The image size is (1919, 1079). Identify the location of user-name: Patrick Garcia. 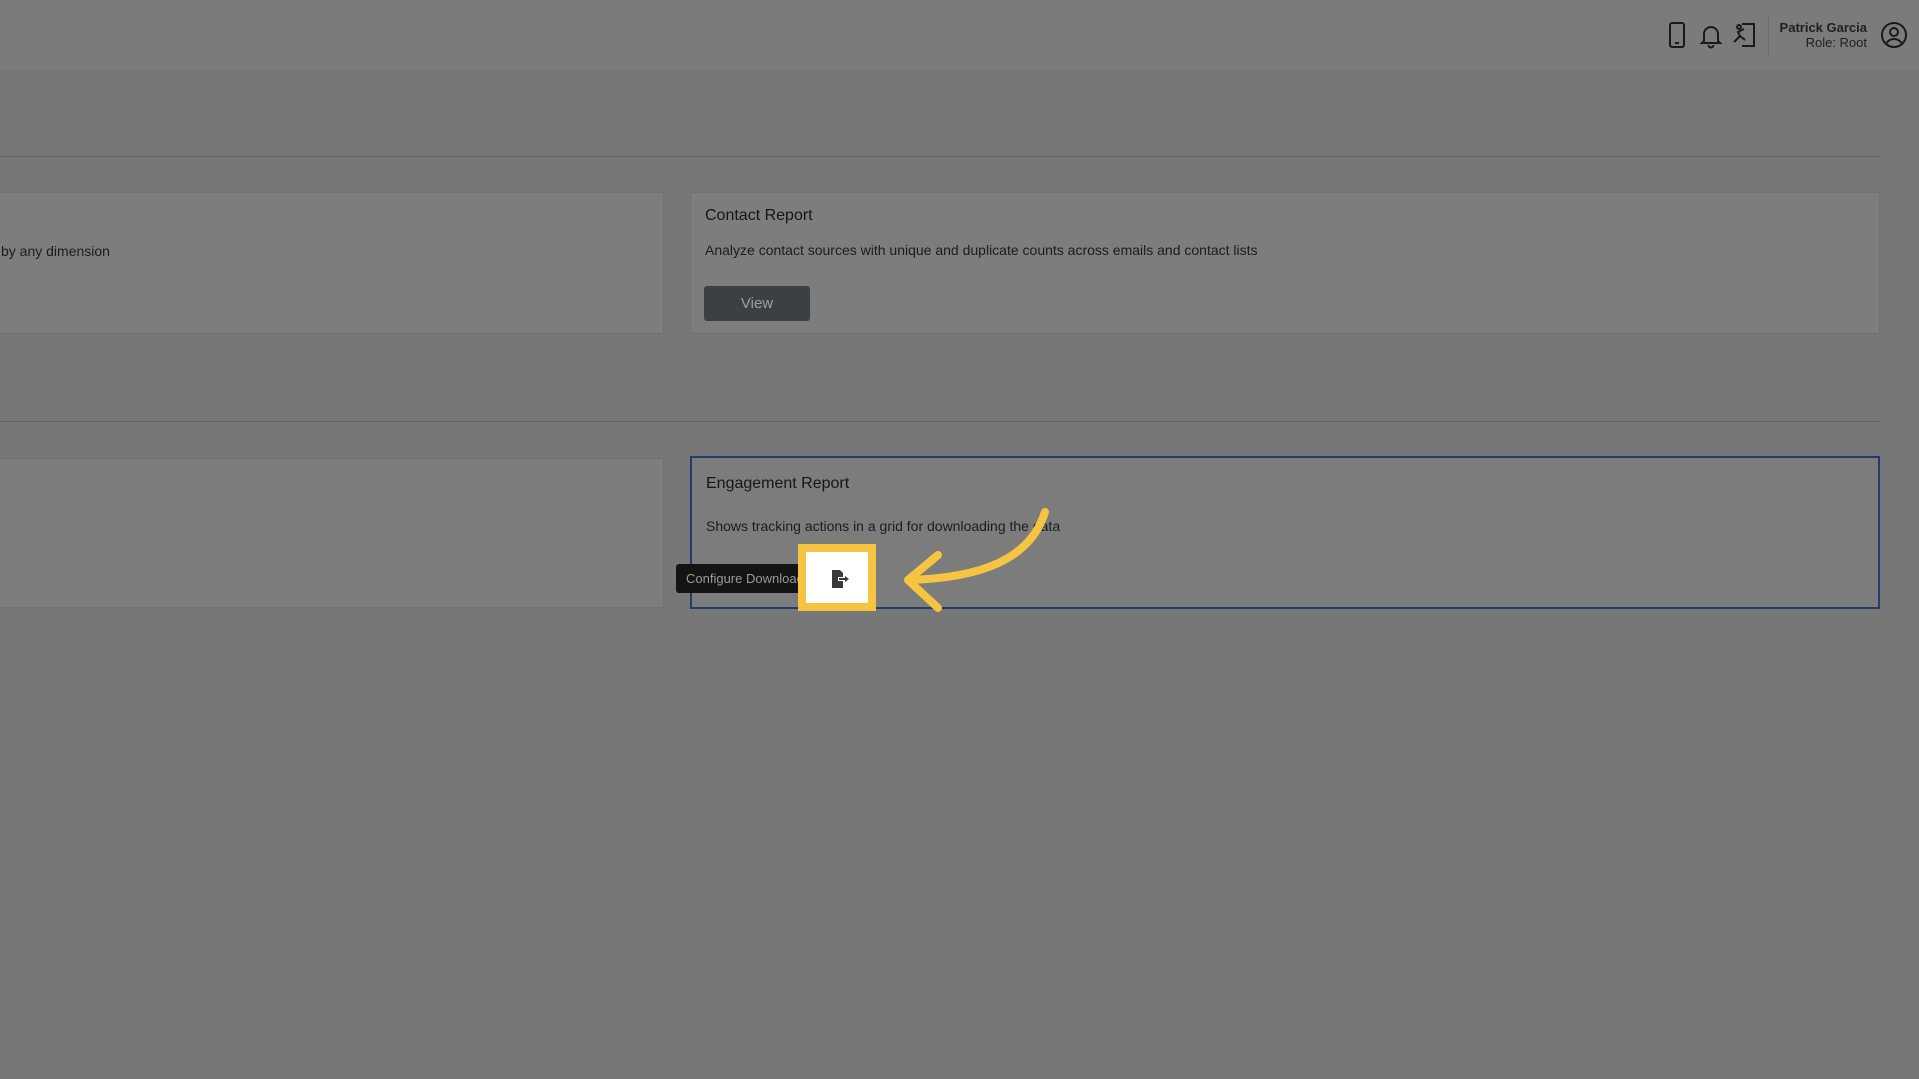
(1823, 27).